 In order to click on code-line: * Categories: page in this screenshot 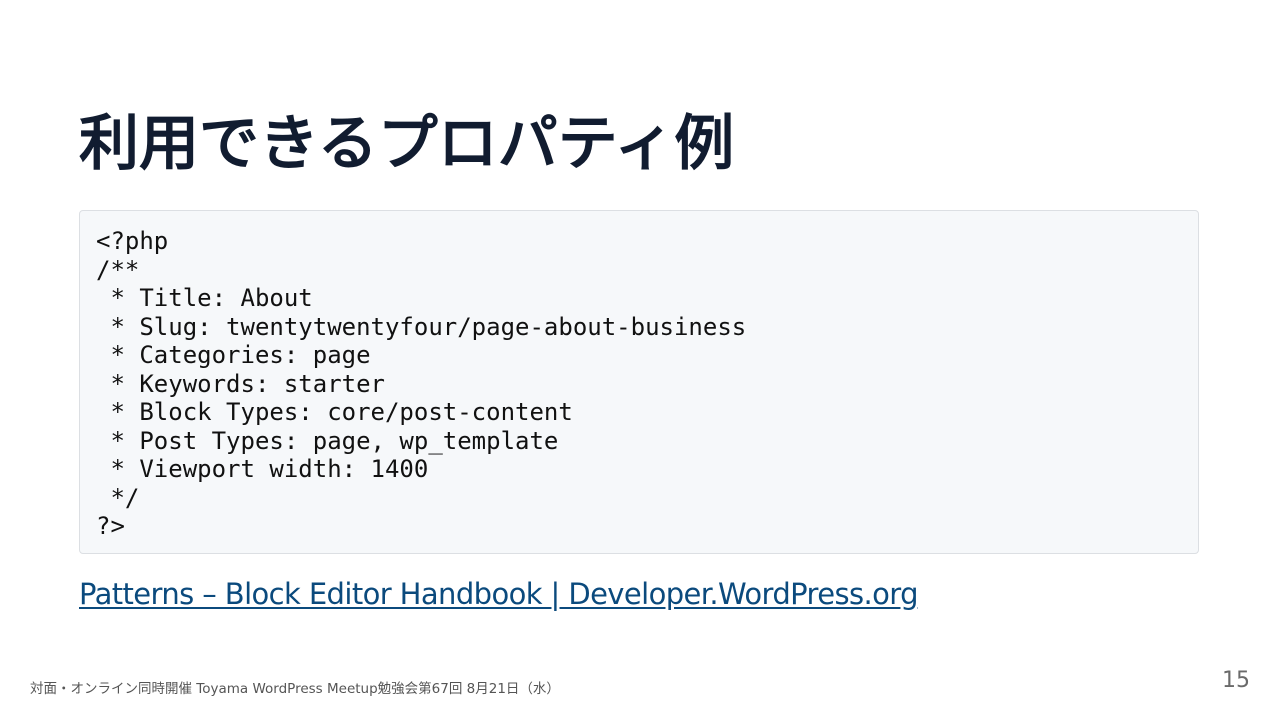, I will do `click(233, 355)`.